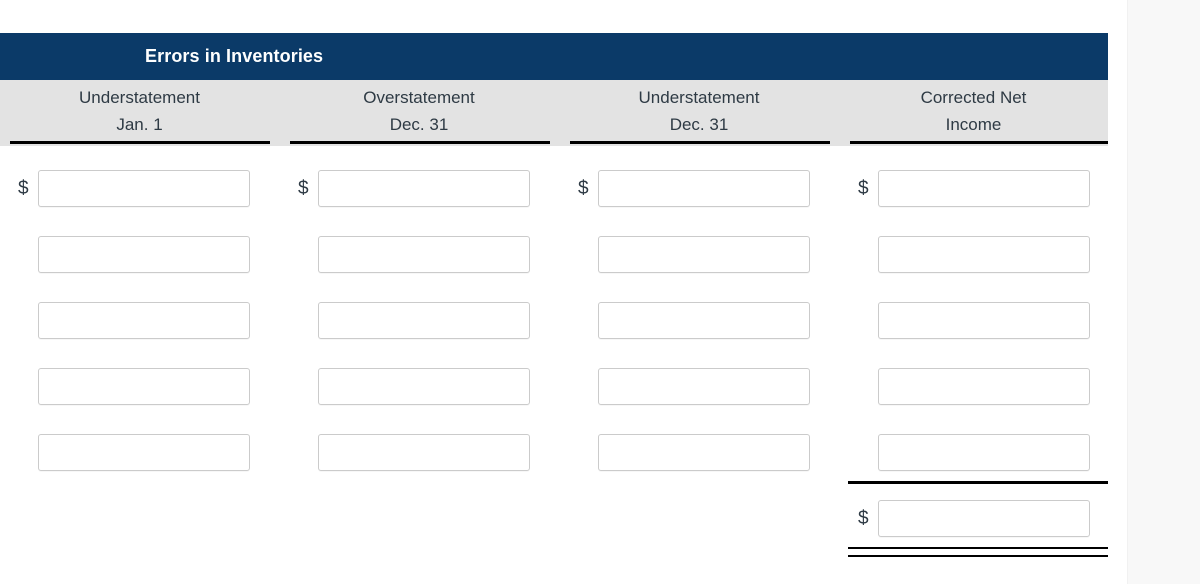  What do you see at coordinates (978, 482) in the screenshot?
I see `corrected-net-income-subtotal-rule` at bounding box center [978, 482].